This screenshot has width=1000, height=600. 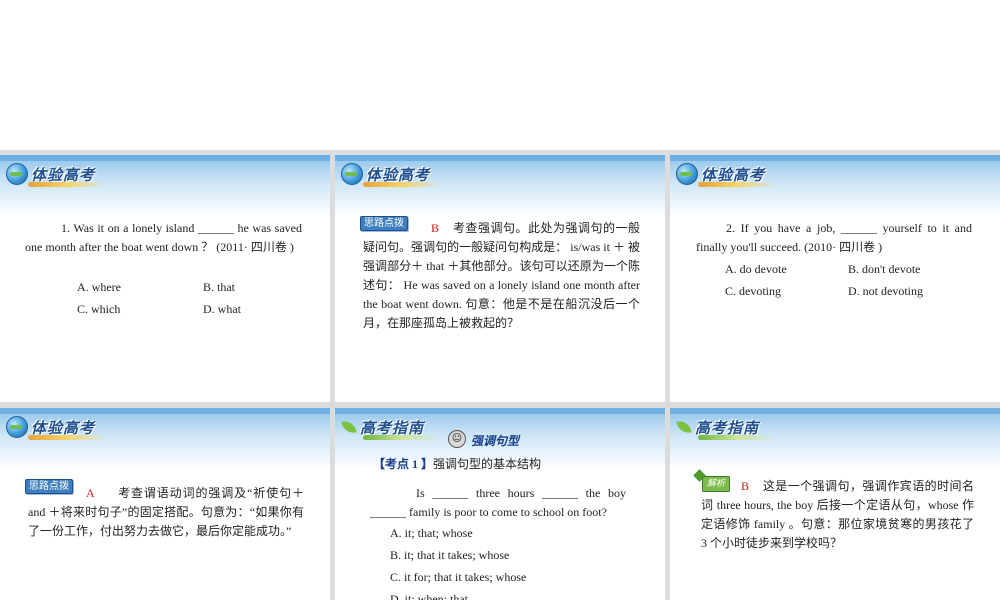 What do you see at coordinates (753, 291) in the screenshot?
I see `option-c: C. devoting` at bounding box center [753, 291].